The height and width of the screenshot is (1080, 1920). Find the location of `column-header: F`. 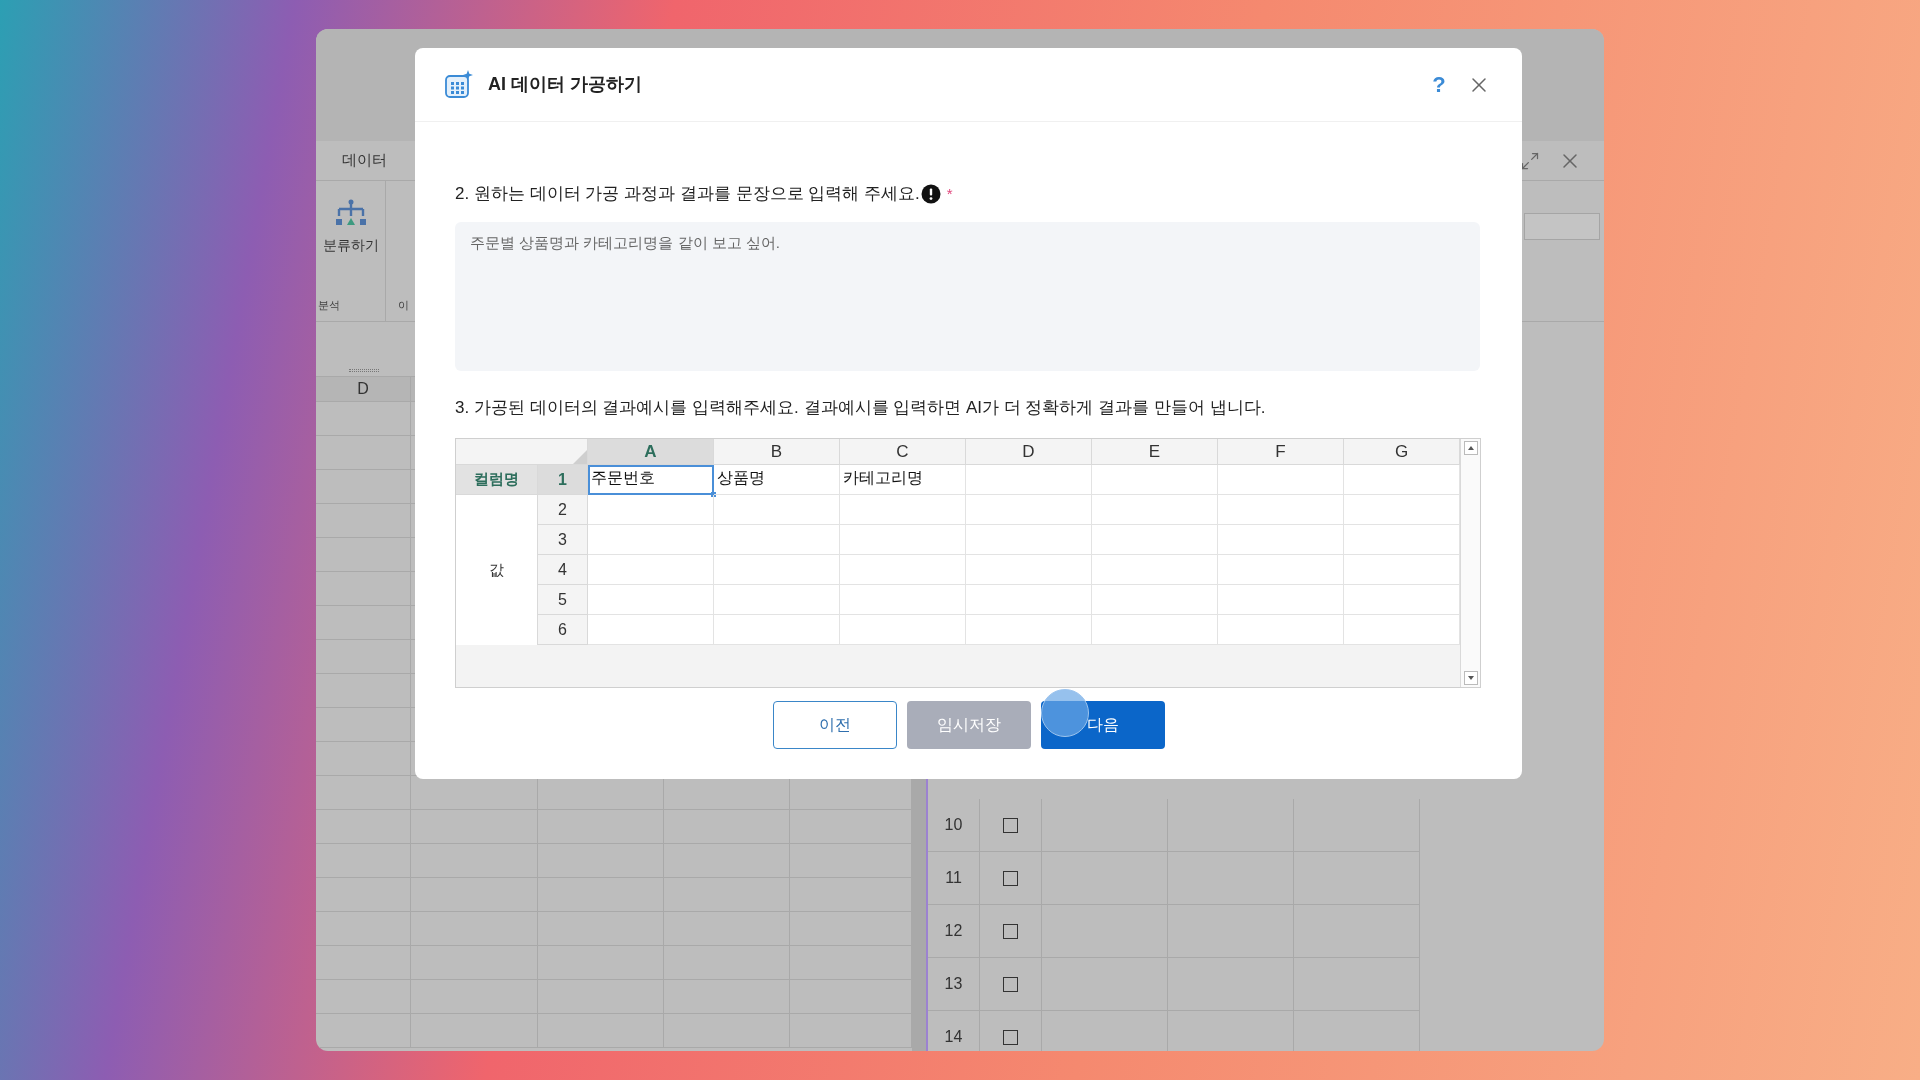

column-header: F is located at coordinates (1281, 452).